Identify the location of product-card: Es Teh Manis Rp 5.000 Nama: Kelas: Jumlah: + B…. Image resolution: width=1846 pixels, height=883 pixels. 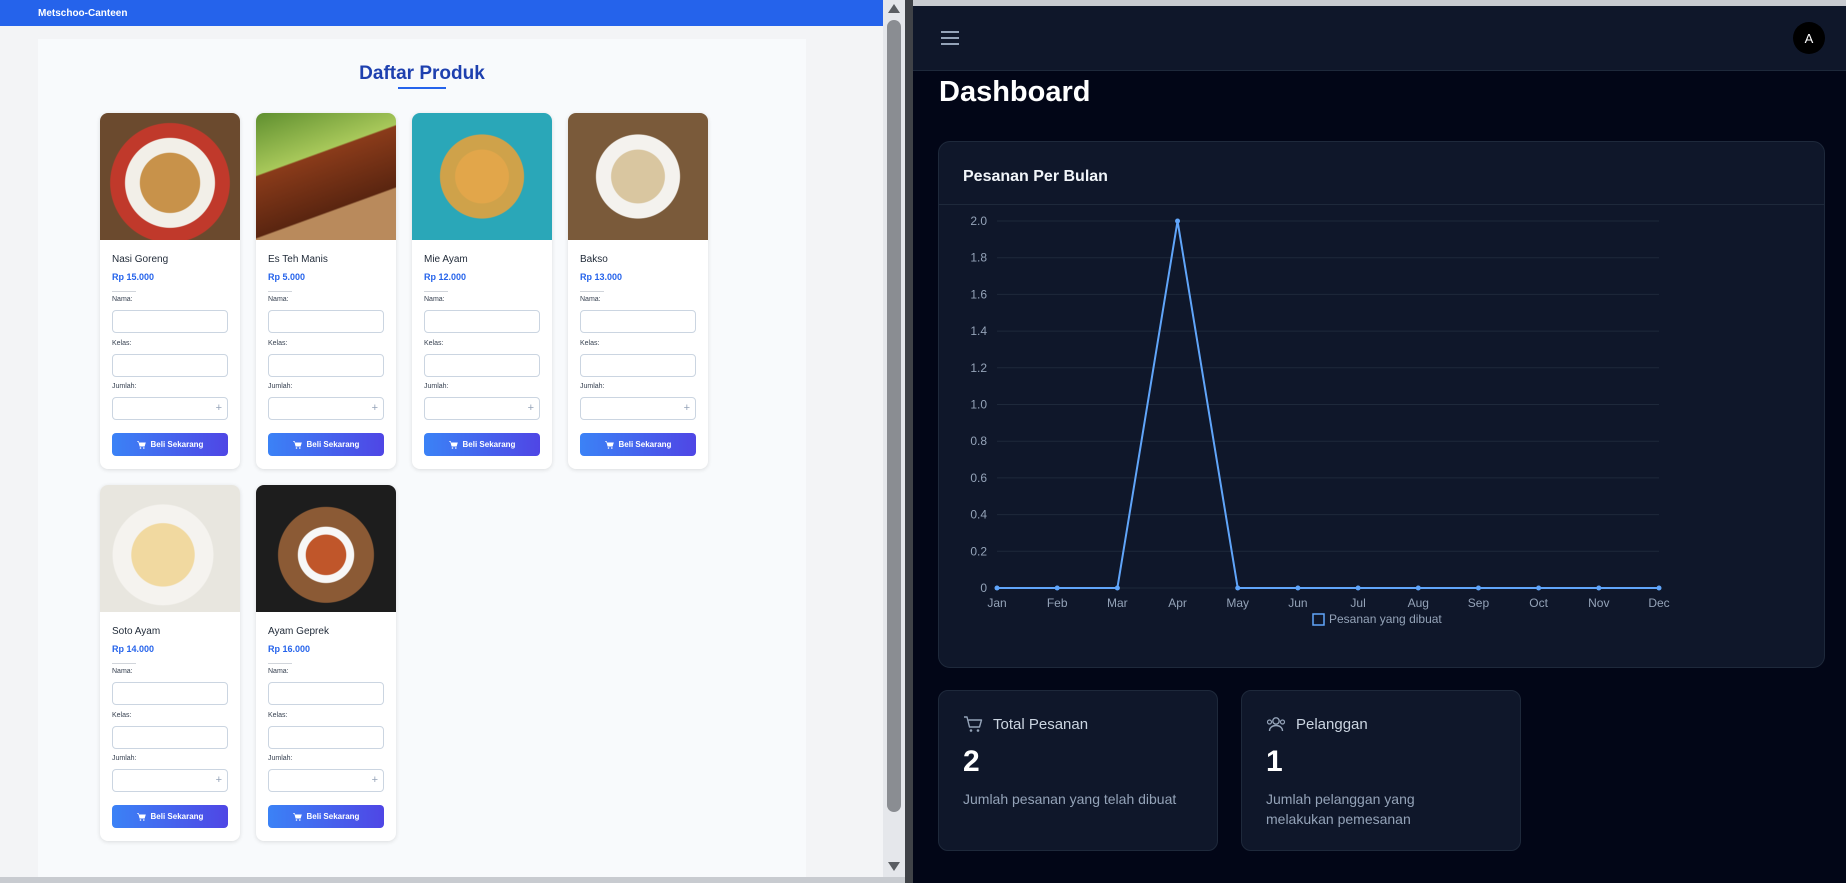
(326, 291).